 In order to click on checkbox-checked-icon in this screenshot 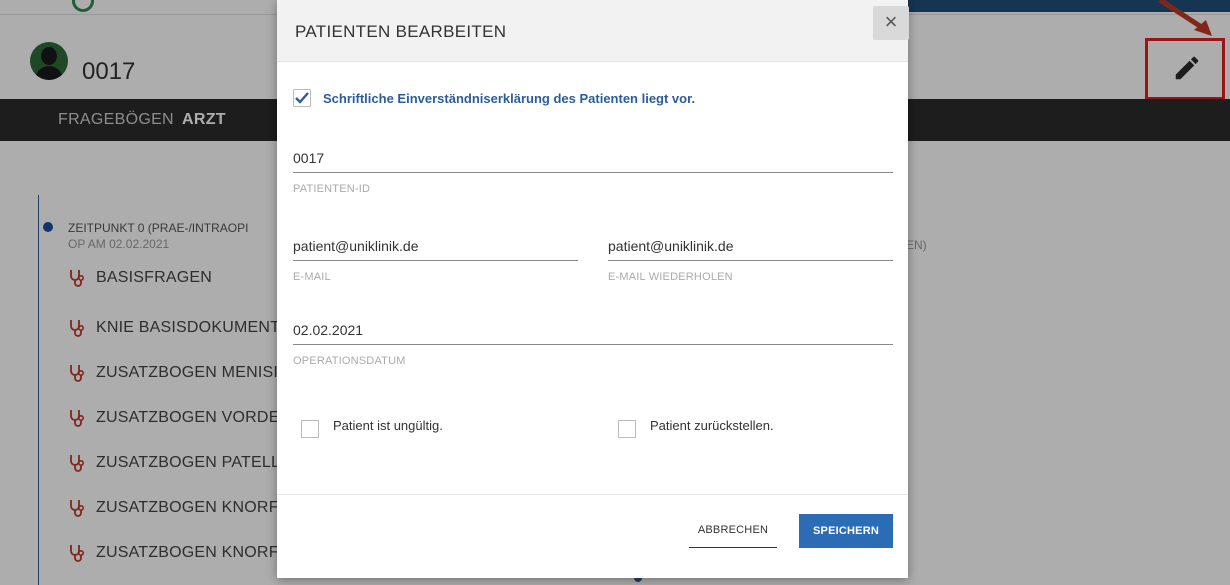, I will do `click(302, 98)`.